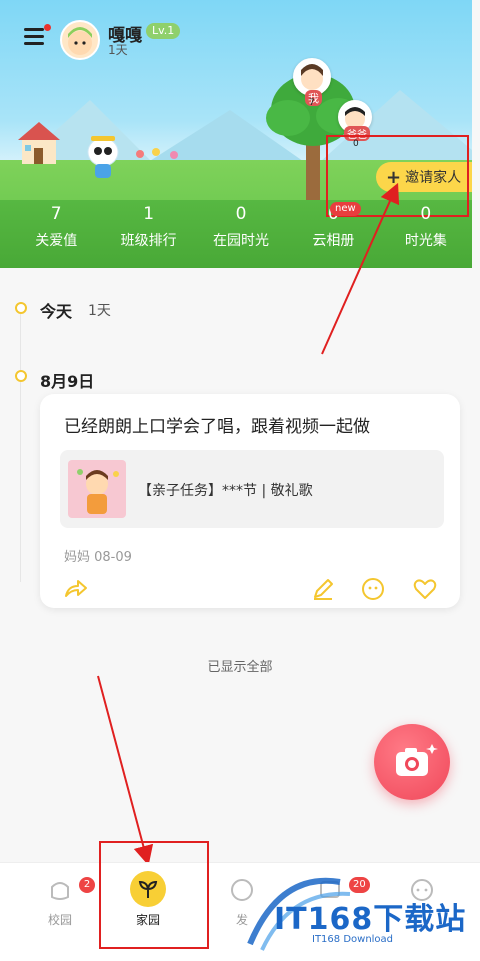 Image resolution: width=480 pixels, height=961 pixels. What do you see at coordinates (59, 920) in the screenshot?
I see `nav-label: 校园` at bounding box center [59, 920].